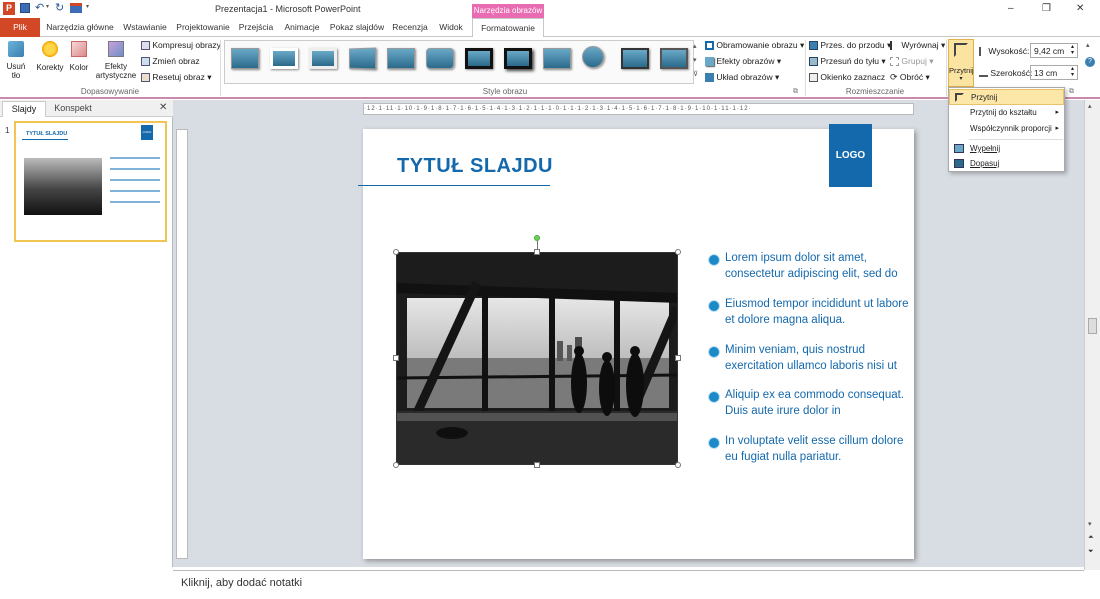 Image resolution: width=1100 pixels, height=599 pixels. What do you see at coordinates (79, 63) in the screenshot?
I see `color-button: Kolor` at bounding box center [79, 63].